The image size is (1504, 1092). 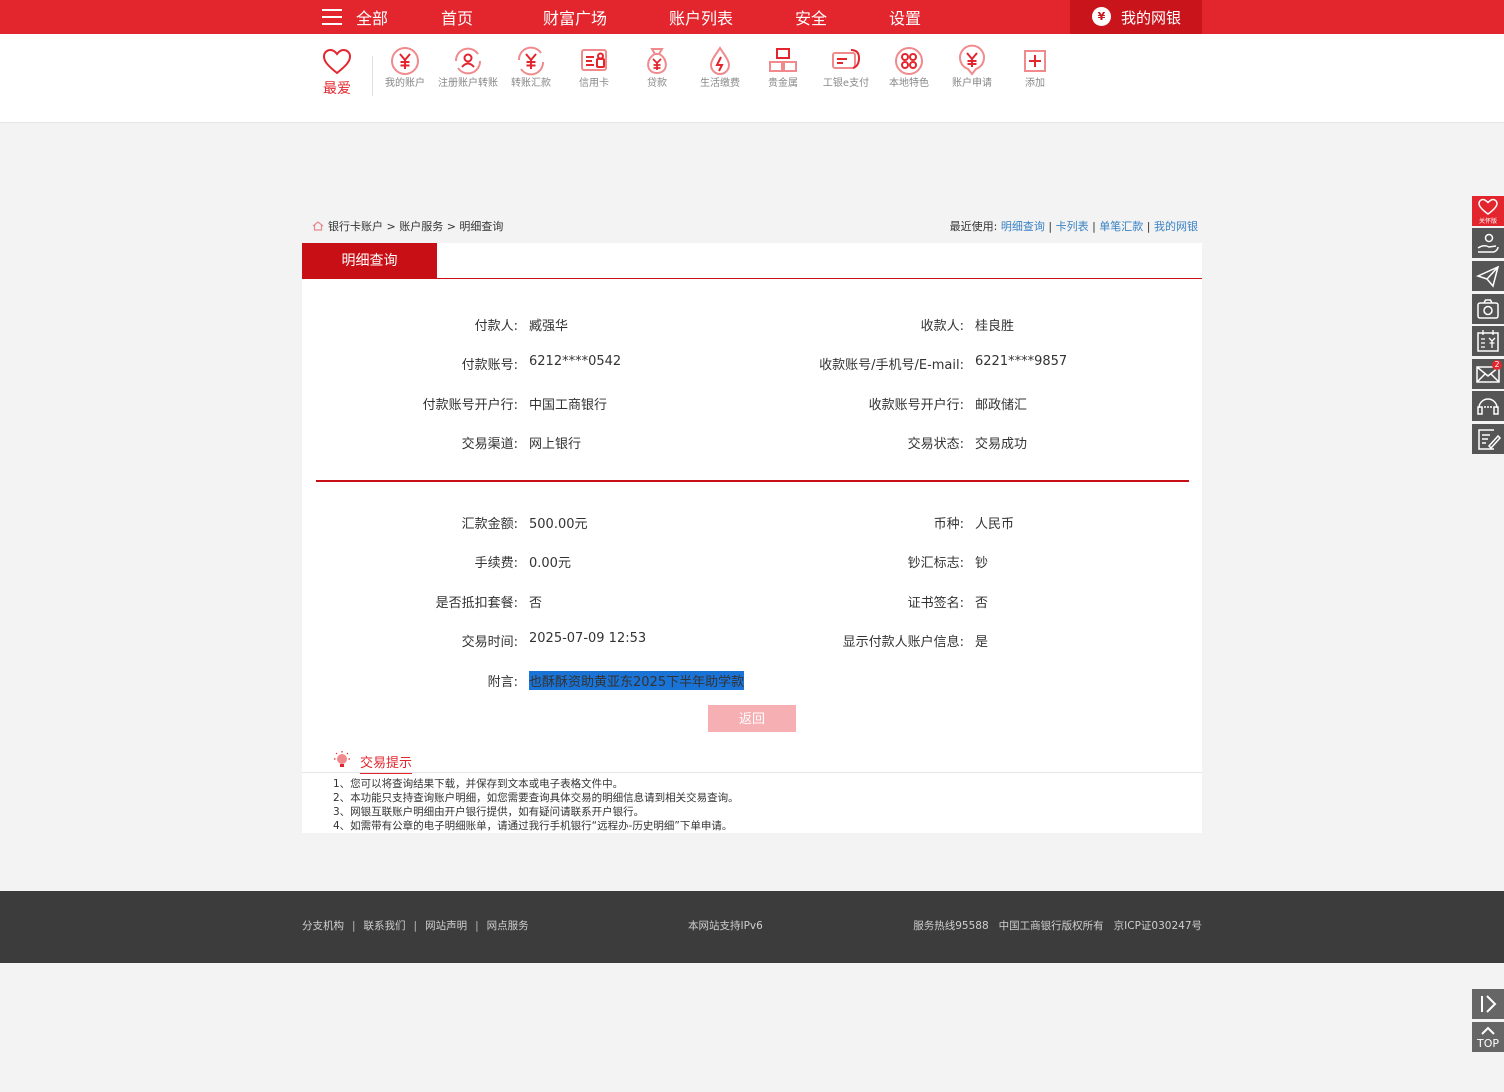 I want to click on shortcut-precious-metal: 贵金属, so click(x=783, y=67).